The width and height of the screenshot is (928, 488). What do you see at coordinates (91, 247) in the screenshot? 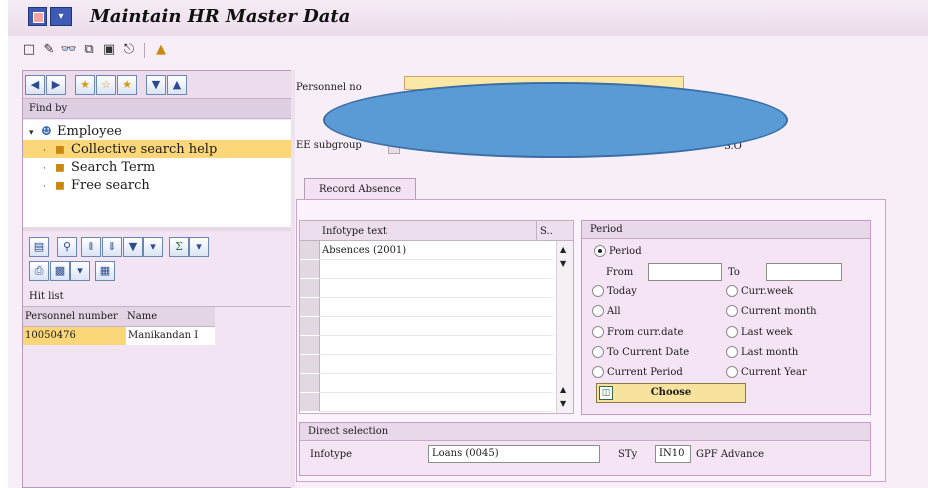
I see `sort-ascending-icon: ⇑` at bounding box center [91, 247].